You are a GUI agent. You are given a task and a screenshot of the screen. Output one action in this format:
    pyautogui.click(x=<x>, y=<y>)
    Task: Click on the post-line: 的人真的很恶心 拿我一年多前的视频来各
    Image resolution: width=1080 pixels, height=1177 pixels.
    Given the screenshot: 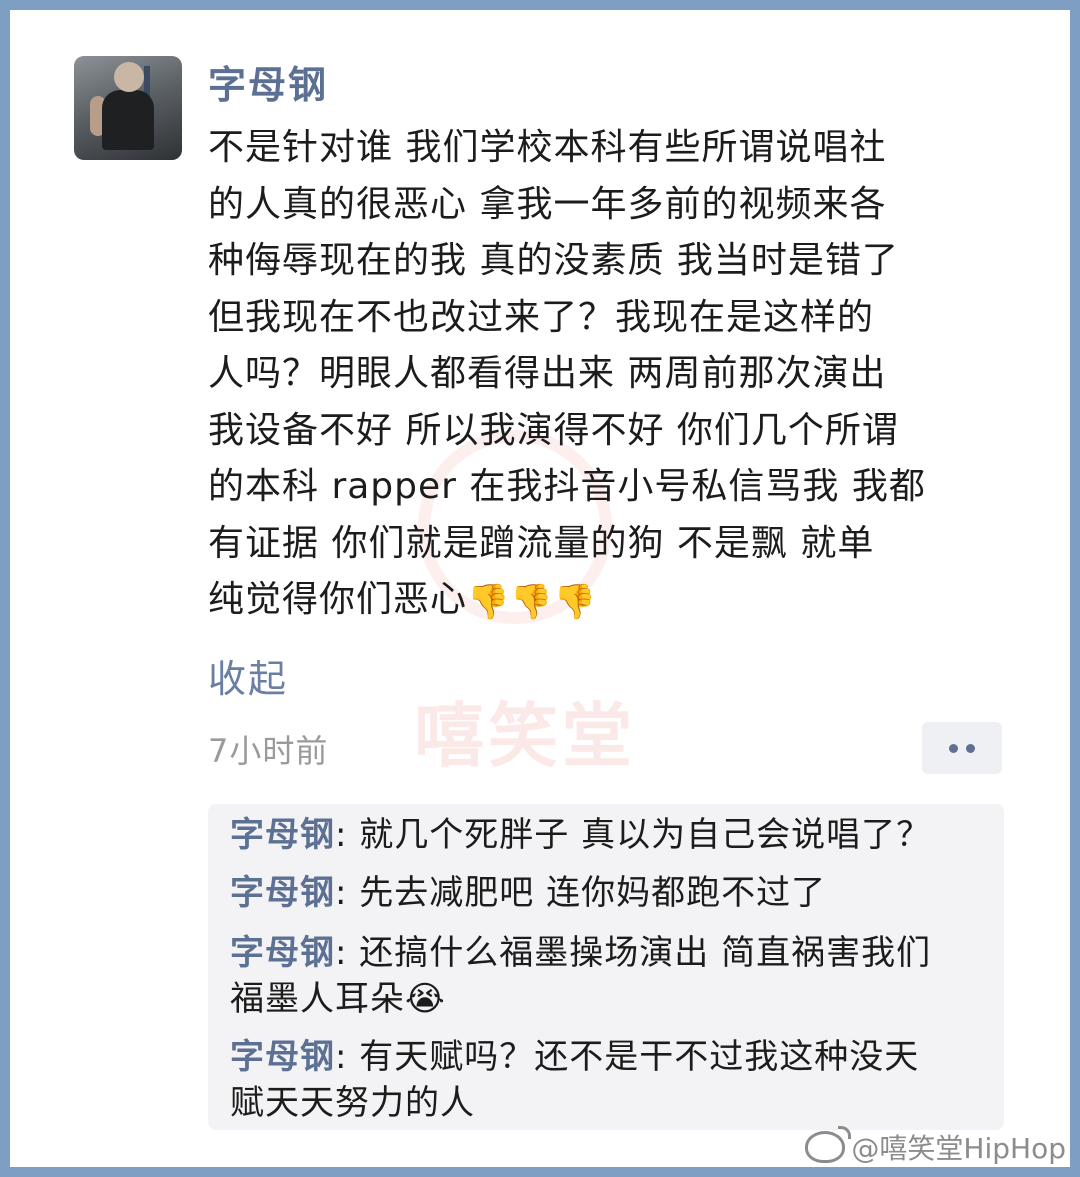 What is the action you would take?
    pyautogui.click(x=547, y=204)
    